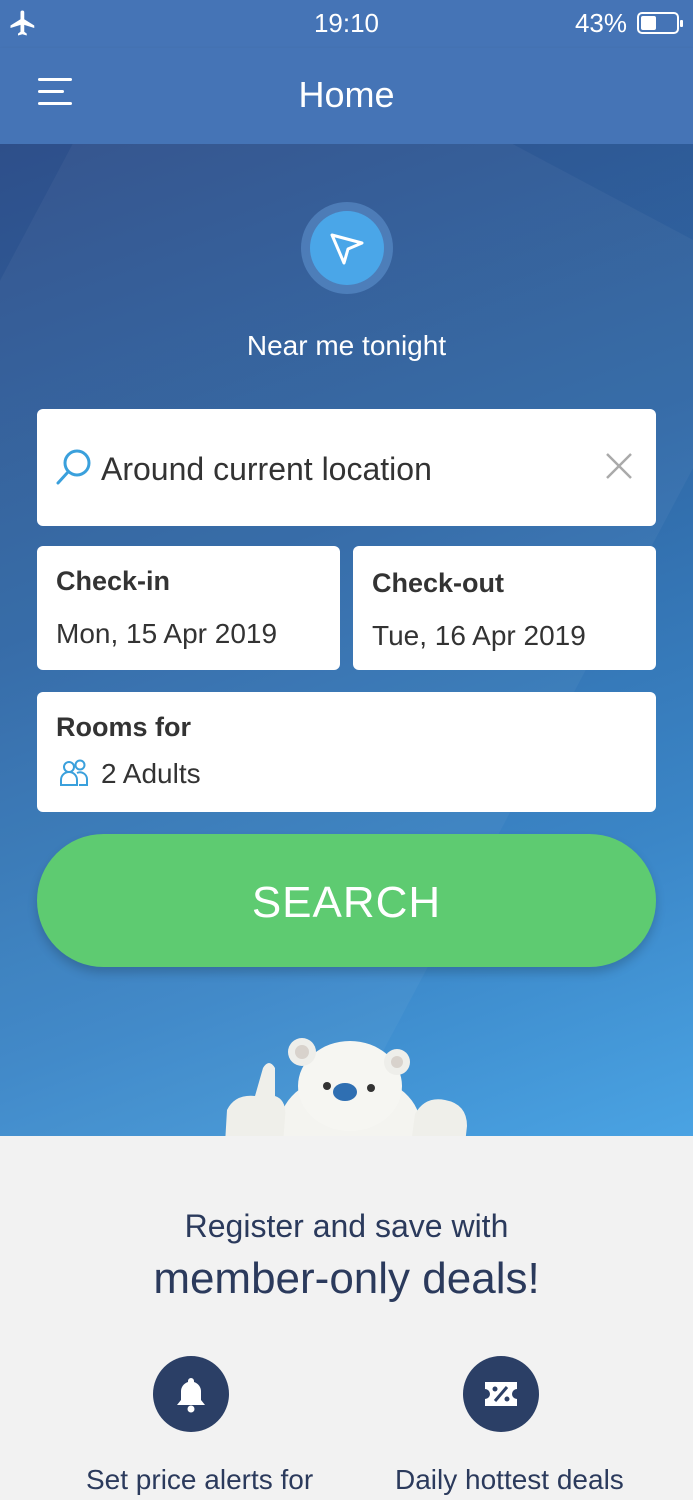 This screenshot has height=1500, width=693. What do you see at coordinates (648, 23) in the screenshot?
I see `battery-fill` at bounding box center [648, 23].